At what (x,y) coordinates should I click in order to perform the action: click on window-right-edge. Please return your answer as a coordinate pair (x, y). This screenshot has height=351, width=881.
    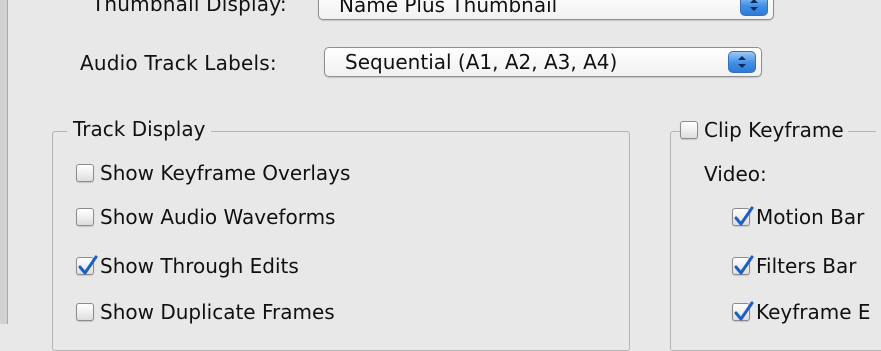
    Looking at the image, I should click on (878, 162).